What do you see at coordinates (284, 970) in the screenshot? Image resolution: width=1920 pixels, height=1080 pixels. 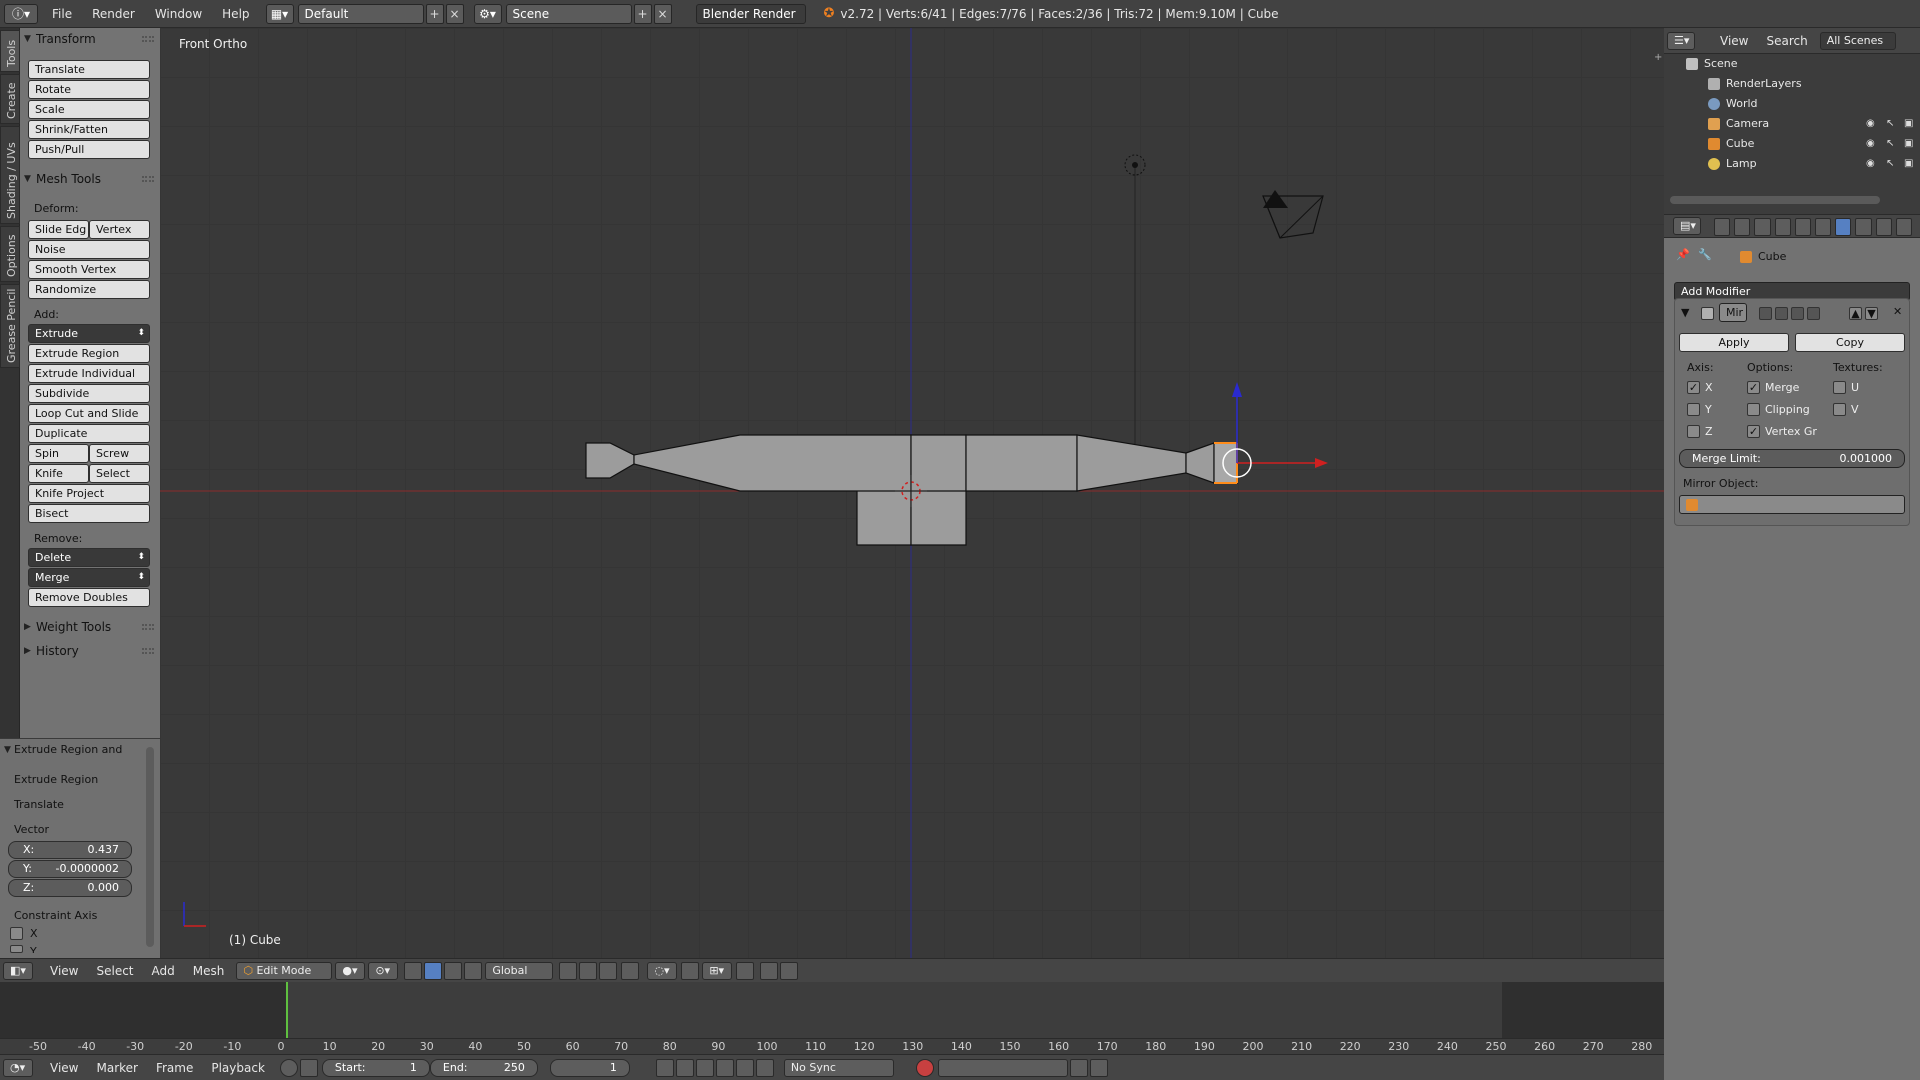 I see `mode-select: ⬡ Edit Mode` at bounding box center [284, 970].